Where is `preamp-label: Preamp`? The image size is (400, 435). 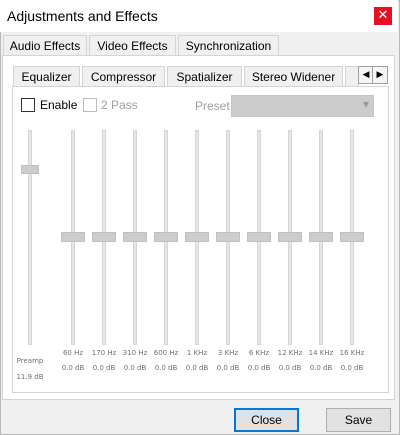 preamp-label: Preamp is located at coordinates (30, 361).